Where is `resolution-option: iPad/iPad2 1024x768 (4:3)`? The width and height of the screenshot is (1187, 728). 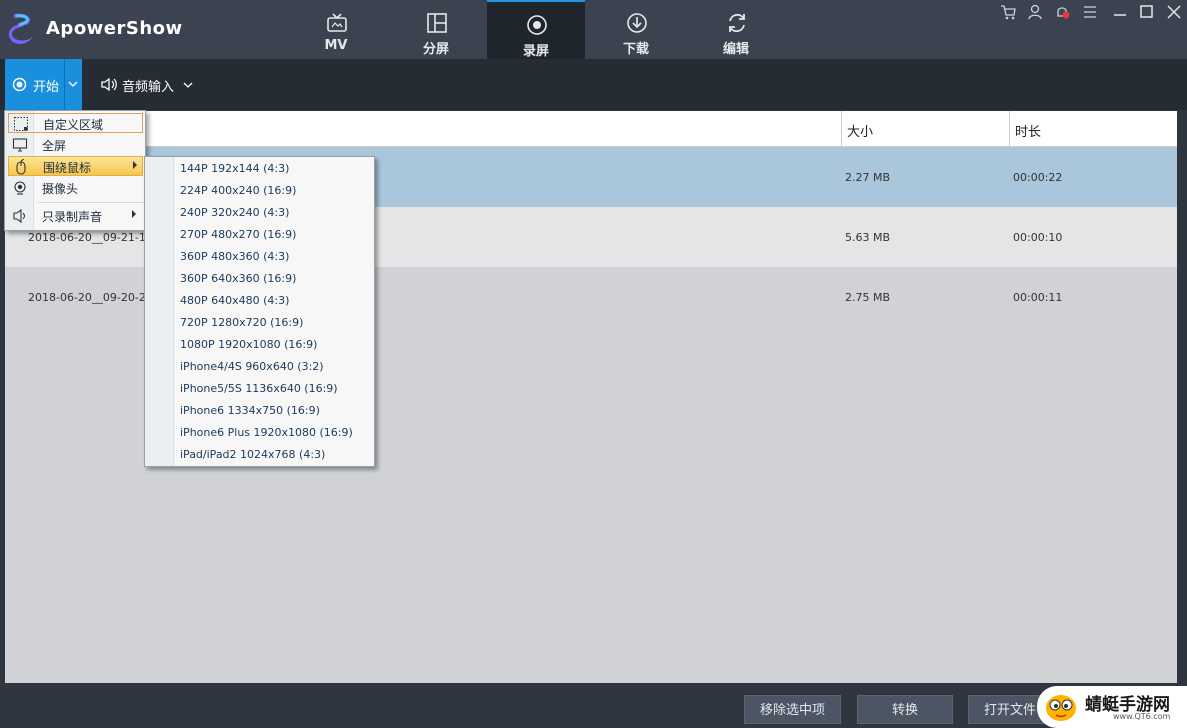 resolution-option: iPad/iPad2 1024x768 (4:3) is located at coordinates (252, 454).